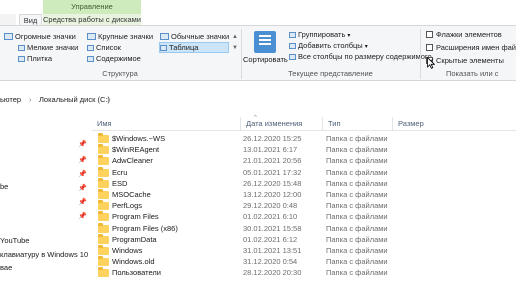 The height and width of the screenshot is (290, 516). Describe the element at coordinates (120, 172) in the screenshot. I see `file-name: Ecru` at that location.